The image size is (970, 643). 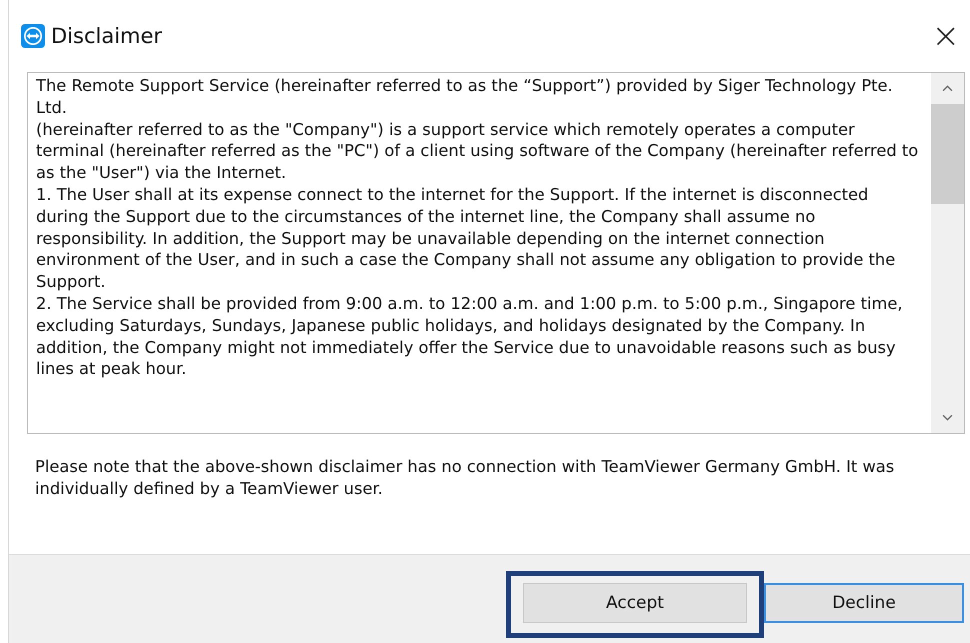 I want to click on decline-button: Decline, so click(x=864, y=603).